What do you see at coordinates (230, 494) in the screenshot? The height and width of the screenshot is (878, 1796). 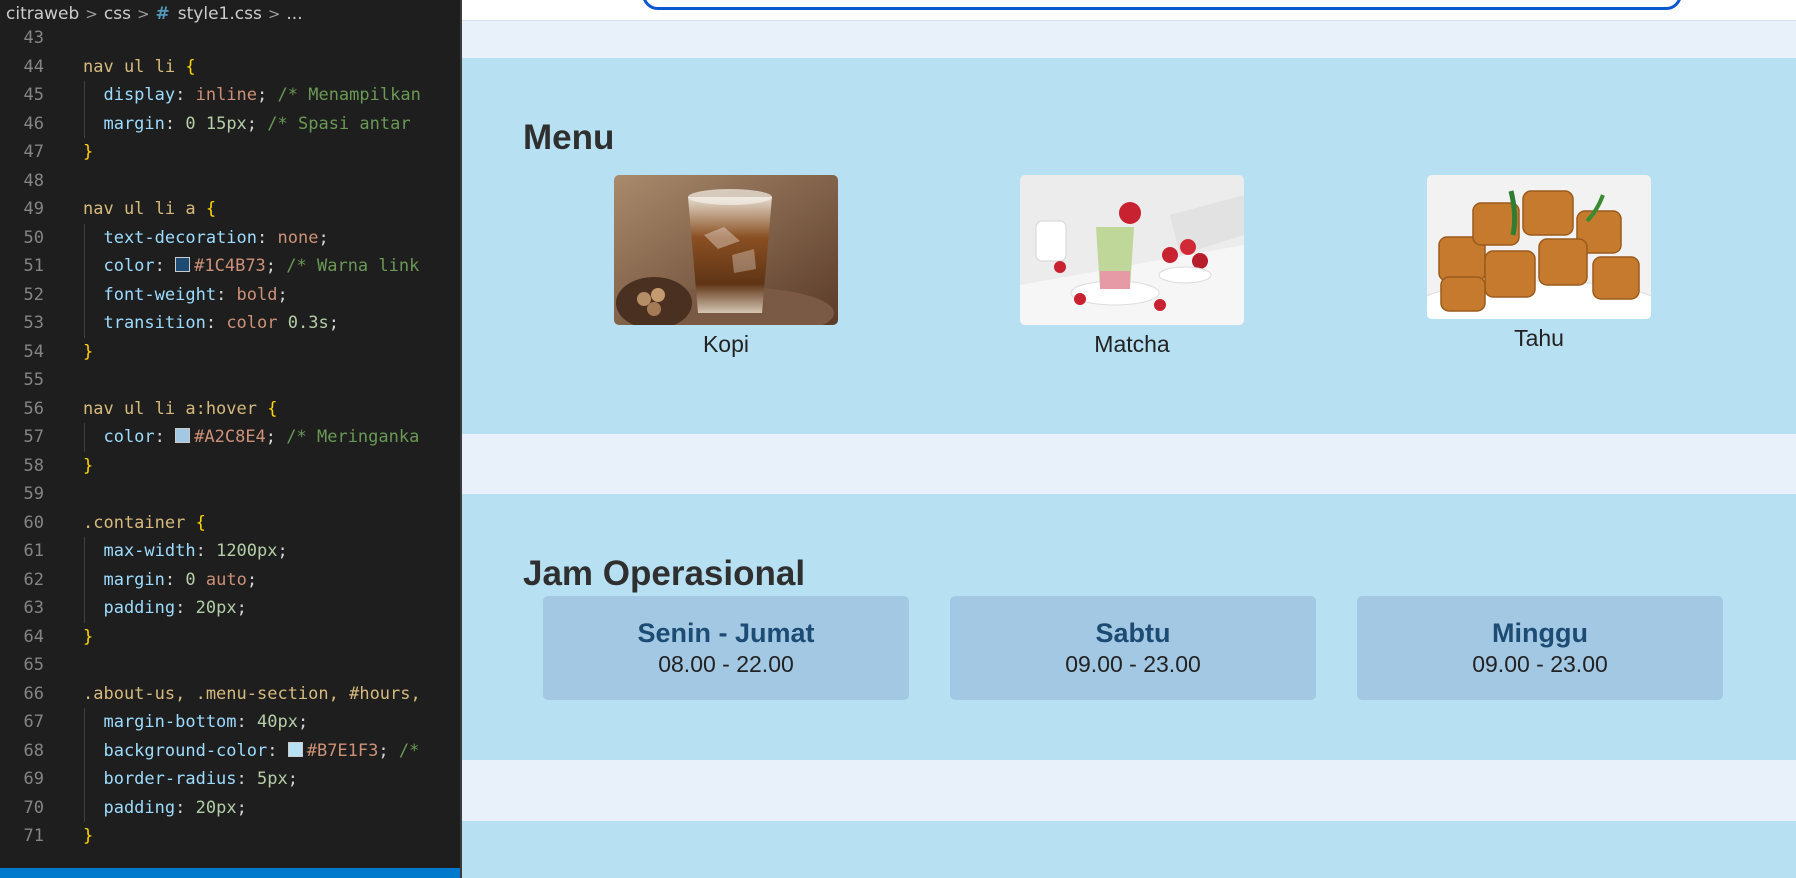 I see `code-line: 59` at bounding box center [230, 494].